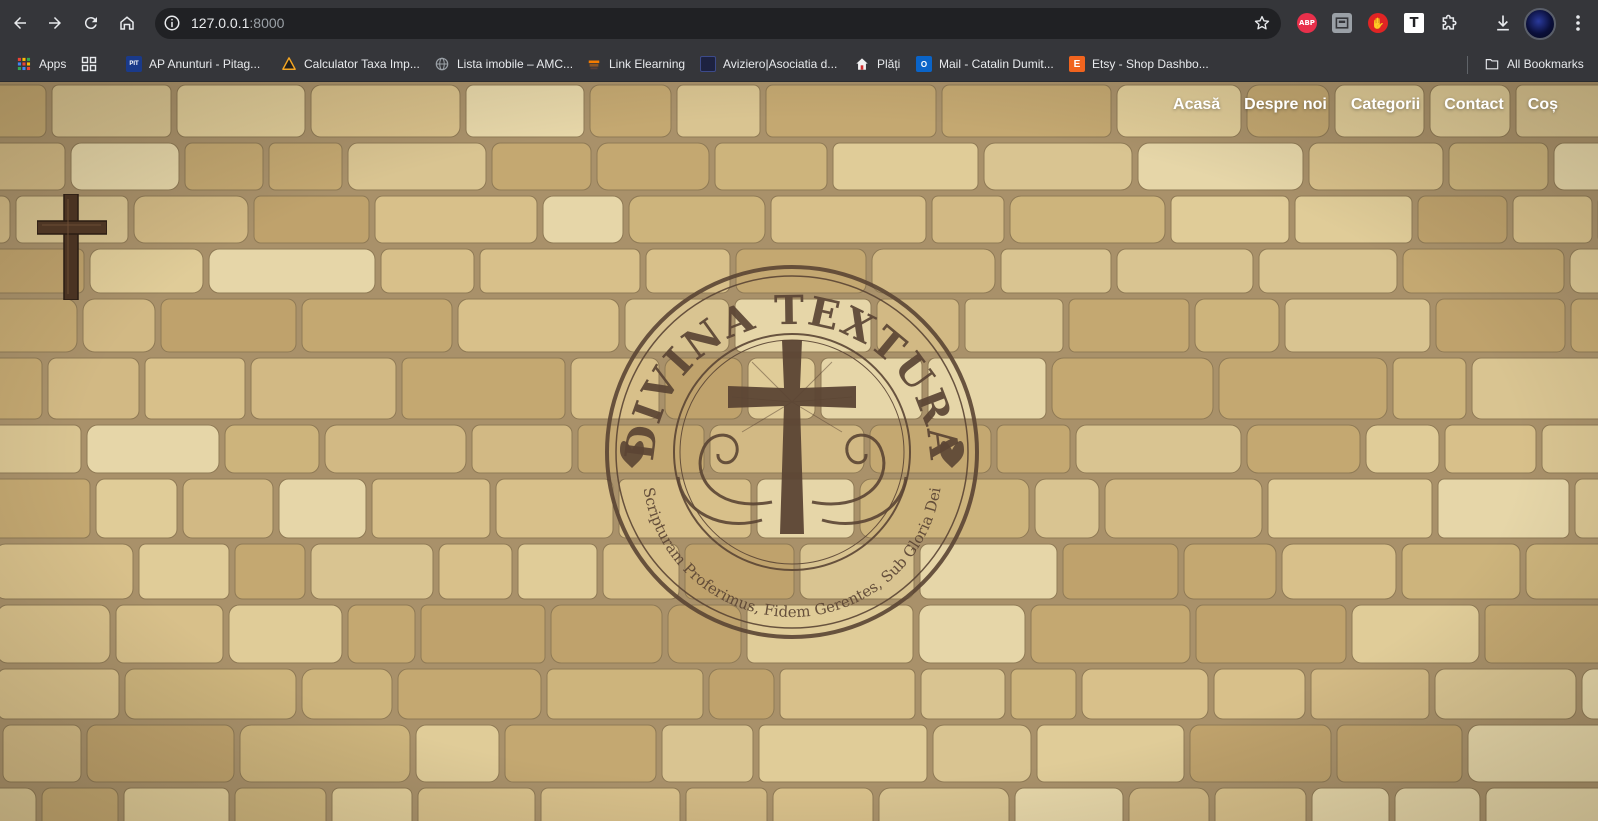 The height and width of the screenshot is (821, 1598). Describe the element at coordinates (72, 247) in the screenshot. I see `wooden-cross-icon` at that location.